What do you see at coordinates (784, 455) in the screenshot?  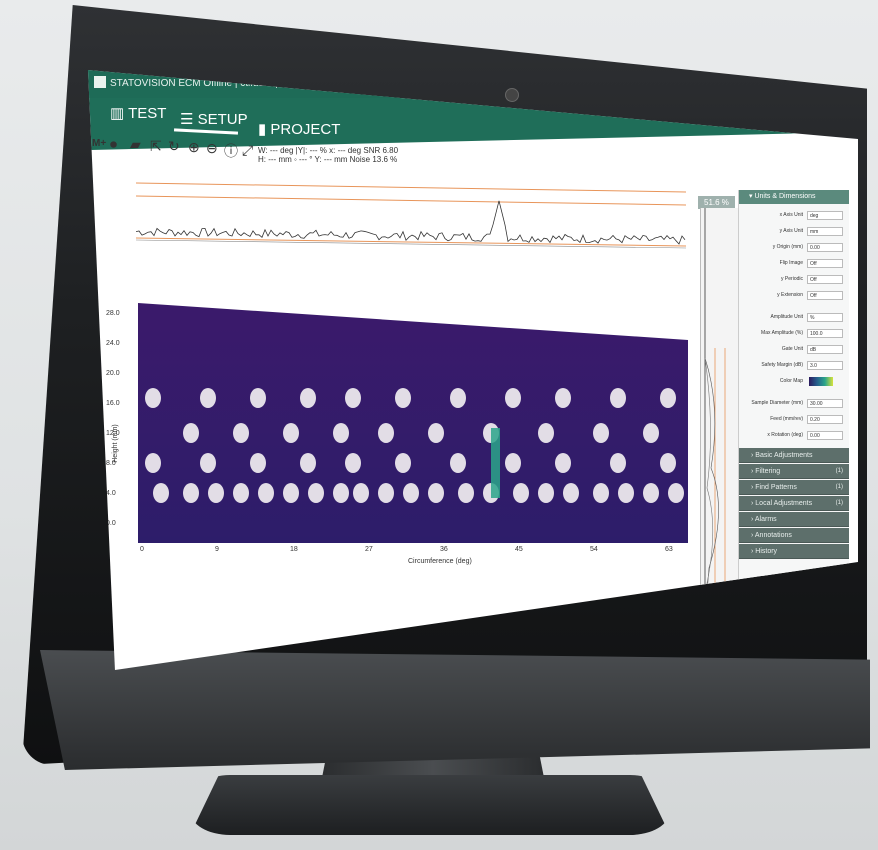 I see `accordion-label: Basic Adjustments` at bounding box center [784, 455].